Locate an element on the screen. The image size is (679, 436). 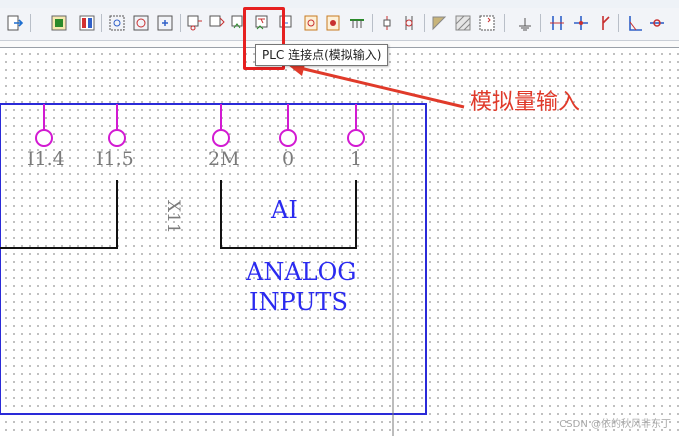
pin-label-i1-4: I1.4 is located at coordinates (46, 159).